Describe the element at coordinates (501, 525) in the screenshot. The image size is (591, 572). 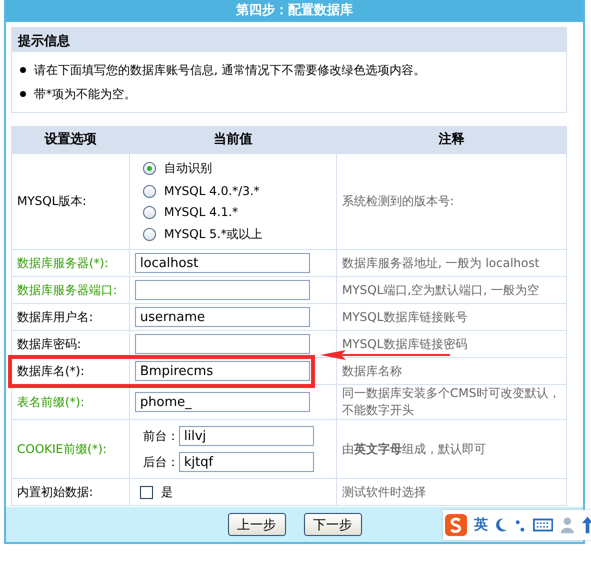
I see `moon-icon` at that location.